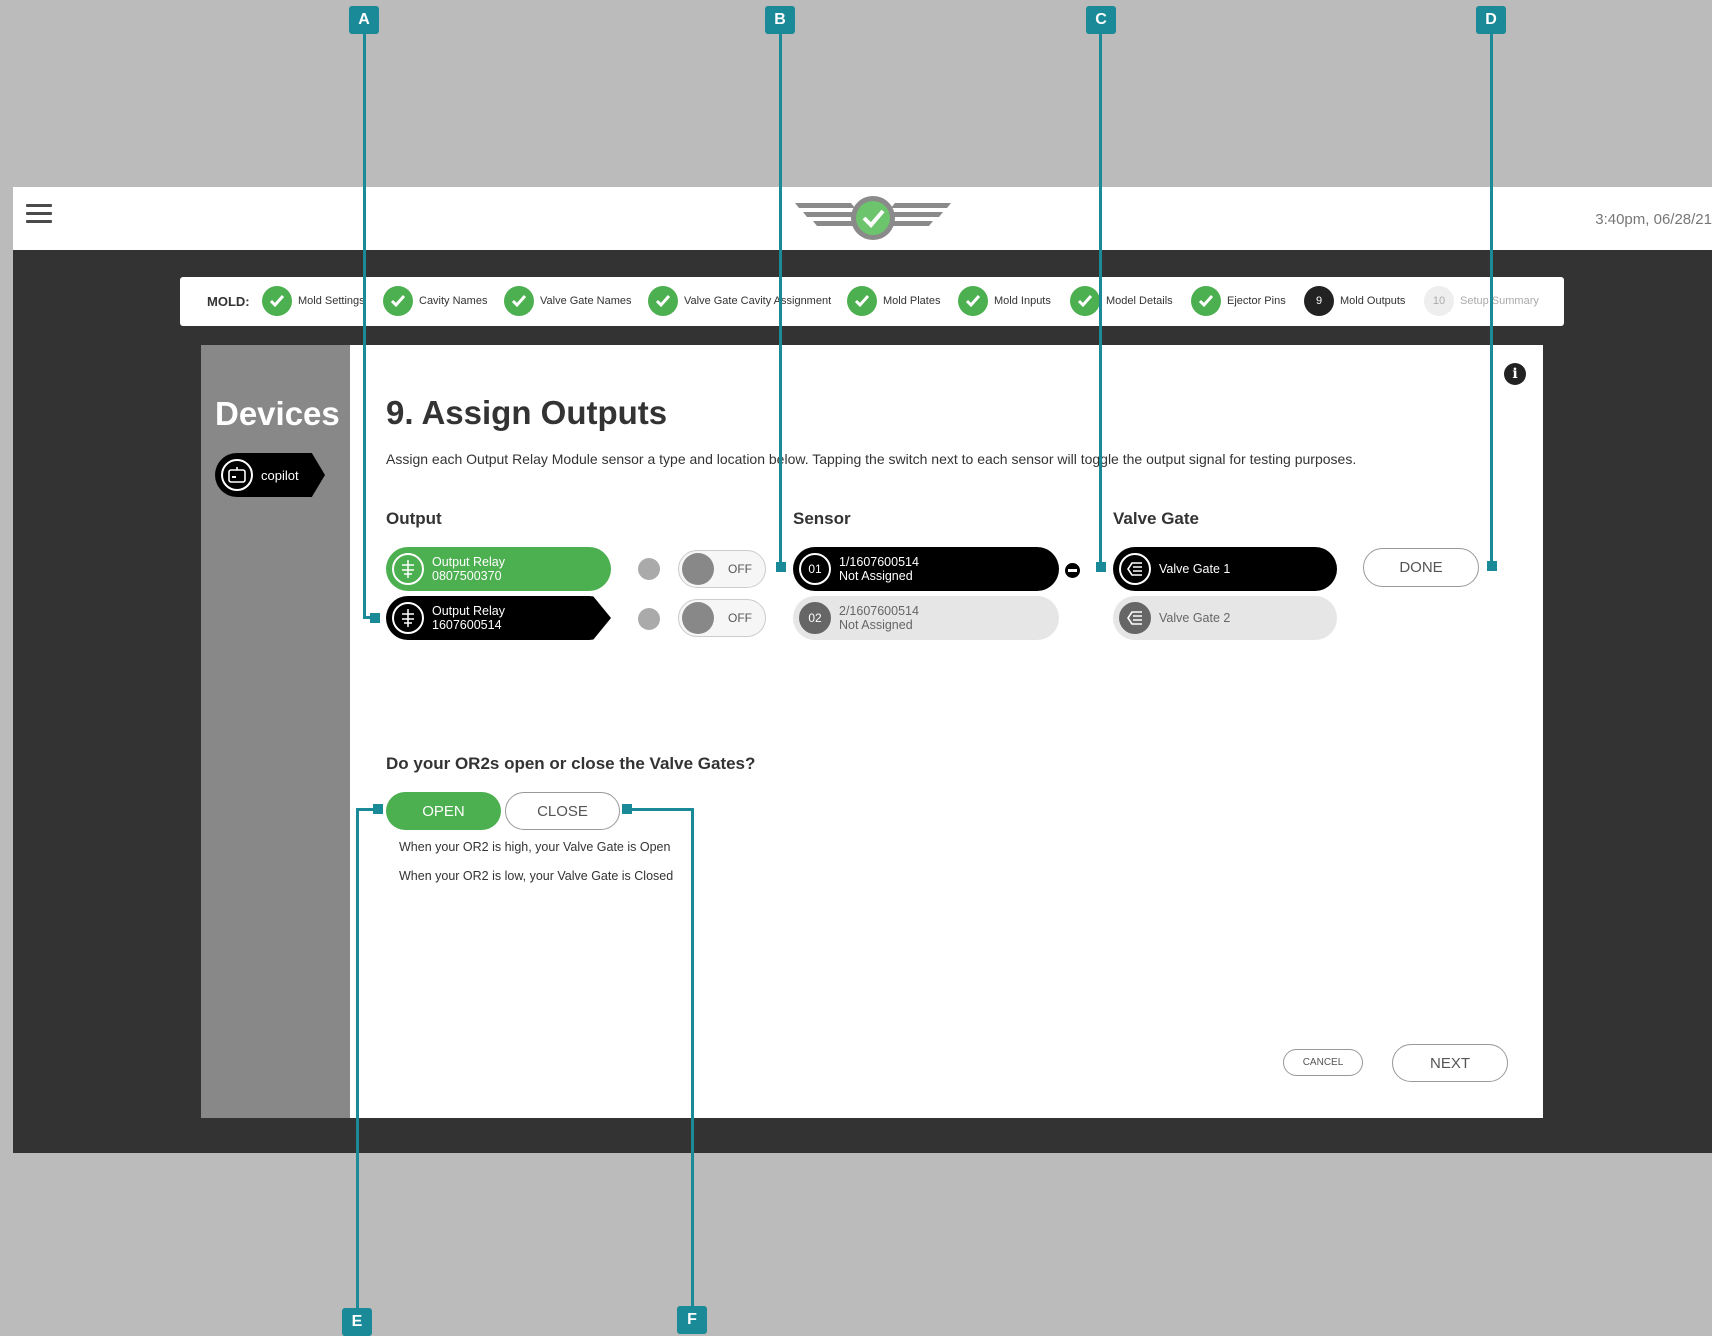 This screenshot has width=1712, height=1336. What do you see at coordinates (873, 219) in the screenshot?
I see `app-logo` at bounding box center [873, 219].